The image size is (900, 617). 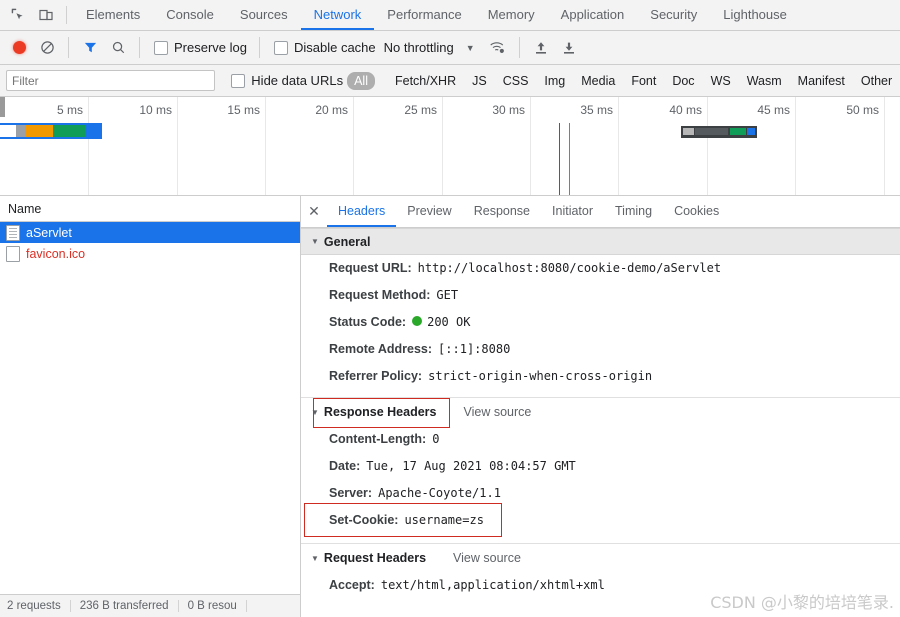 What do you see at coordinates (324, 47) in the screenshot?
I see `disable-cache-checkbox: Disable cache` at bounding box center [324, 47].